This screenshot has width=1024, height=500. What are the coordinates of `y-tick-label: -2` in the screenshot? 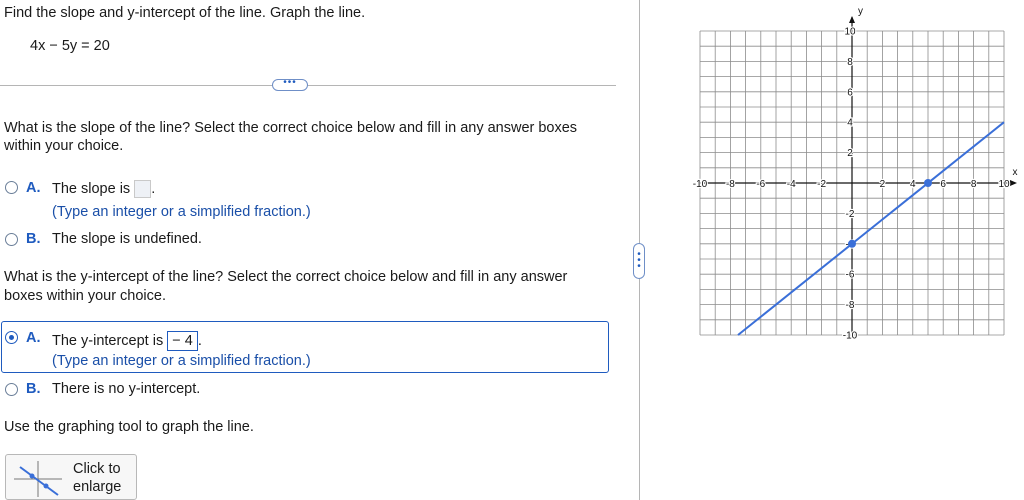 It's located at (850, 214).